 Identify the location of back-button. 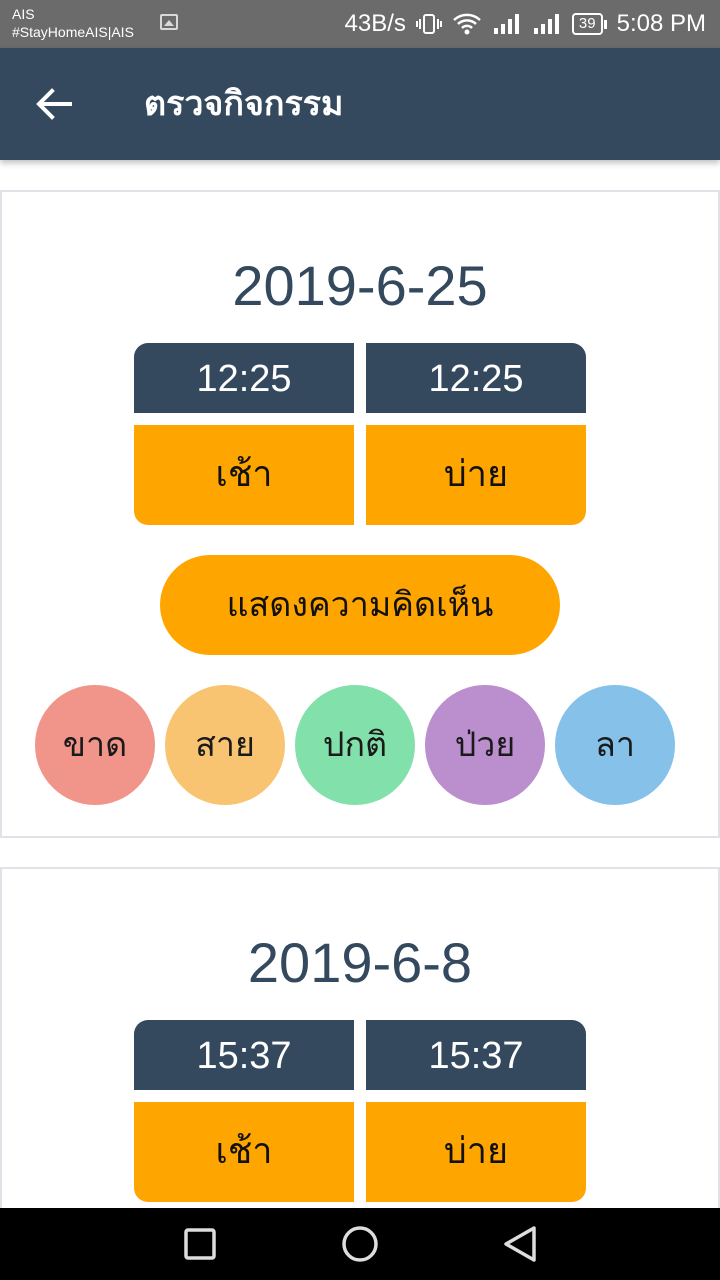
(54, 104).